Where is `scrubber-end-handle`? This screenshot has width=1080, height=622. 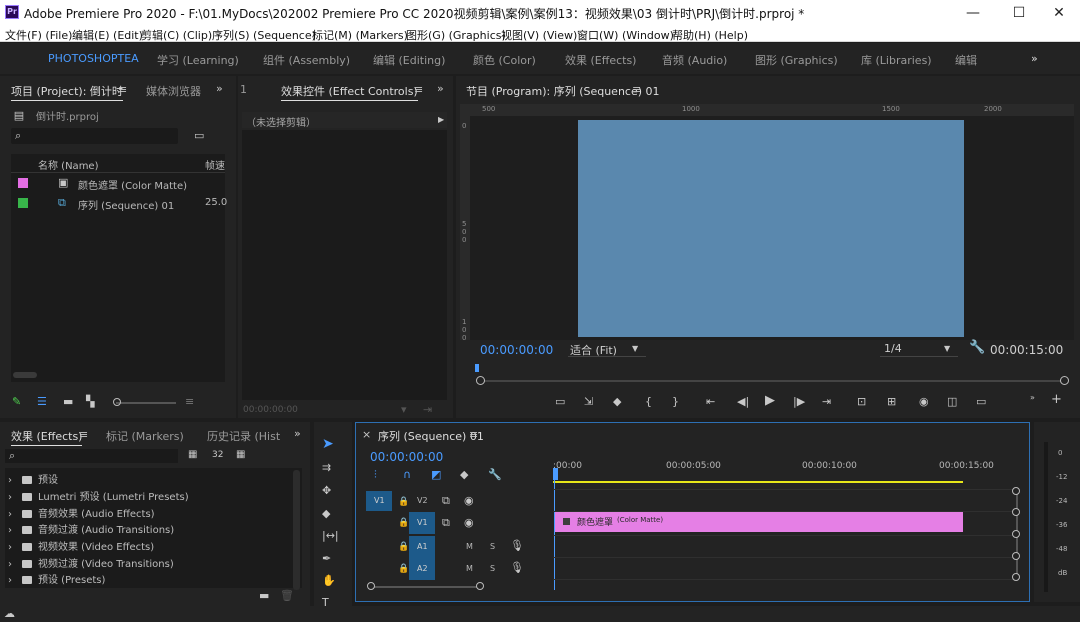
scrubber-end-handle is located at coordinates (1064, 380).